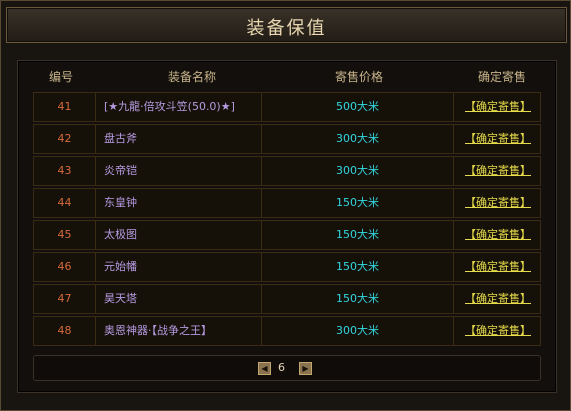 The height and width of the screenshot is (411, 571). Describe the element at coordinates (65, 139) in the screenshot. I see `item-id: 42` at that location.